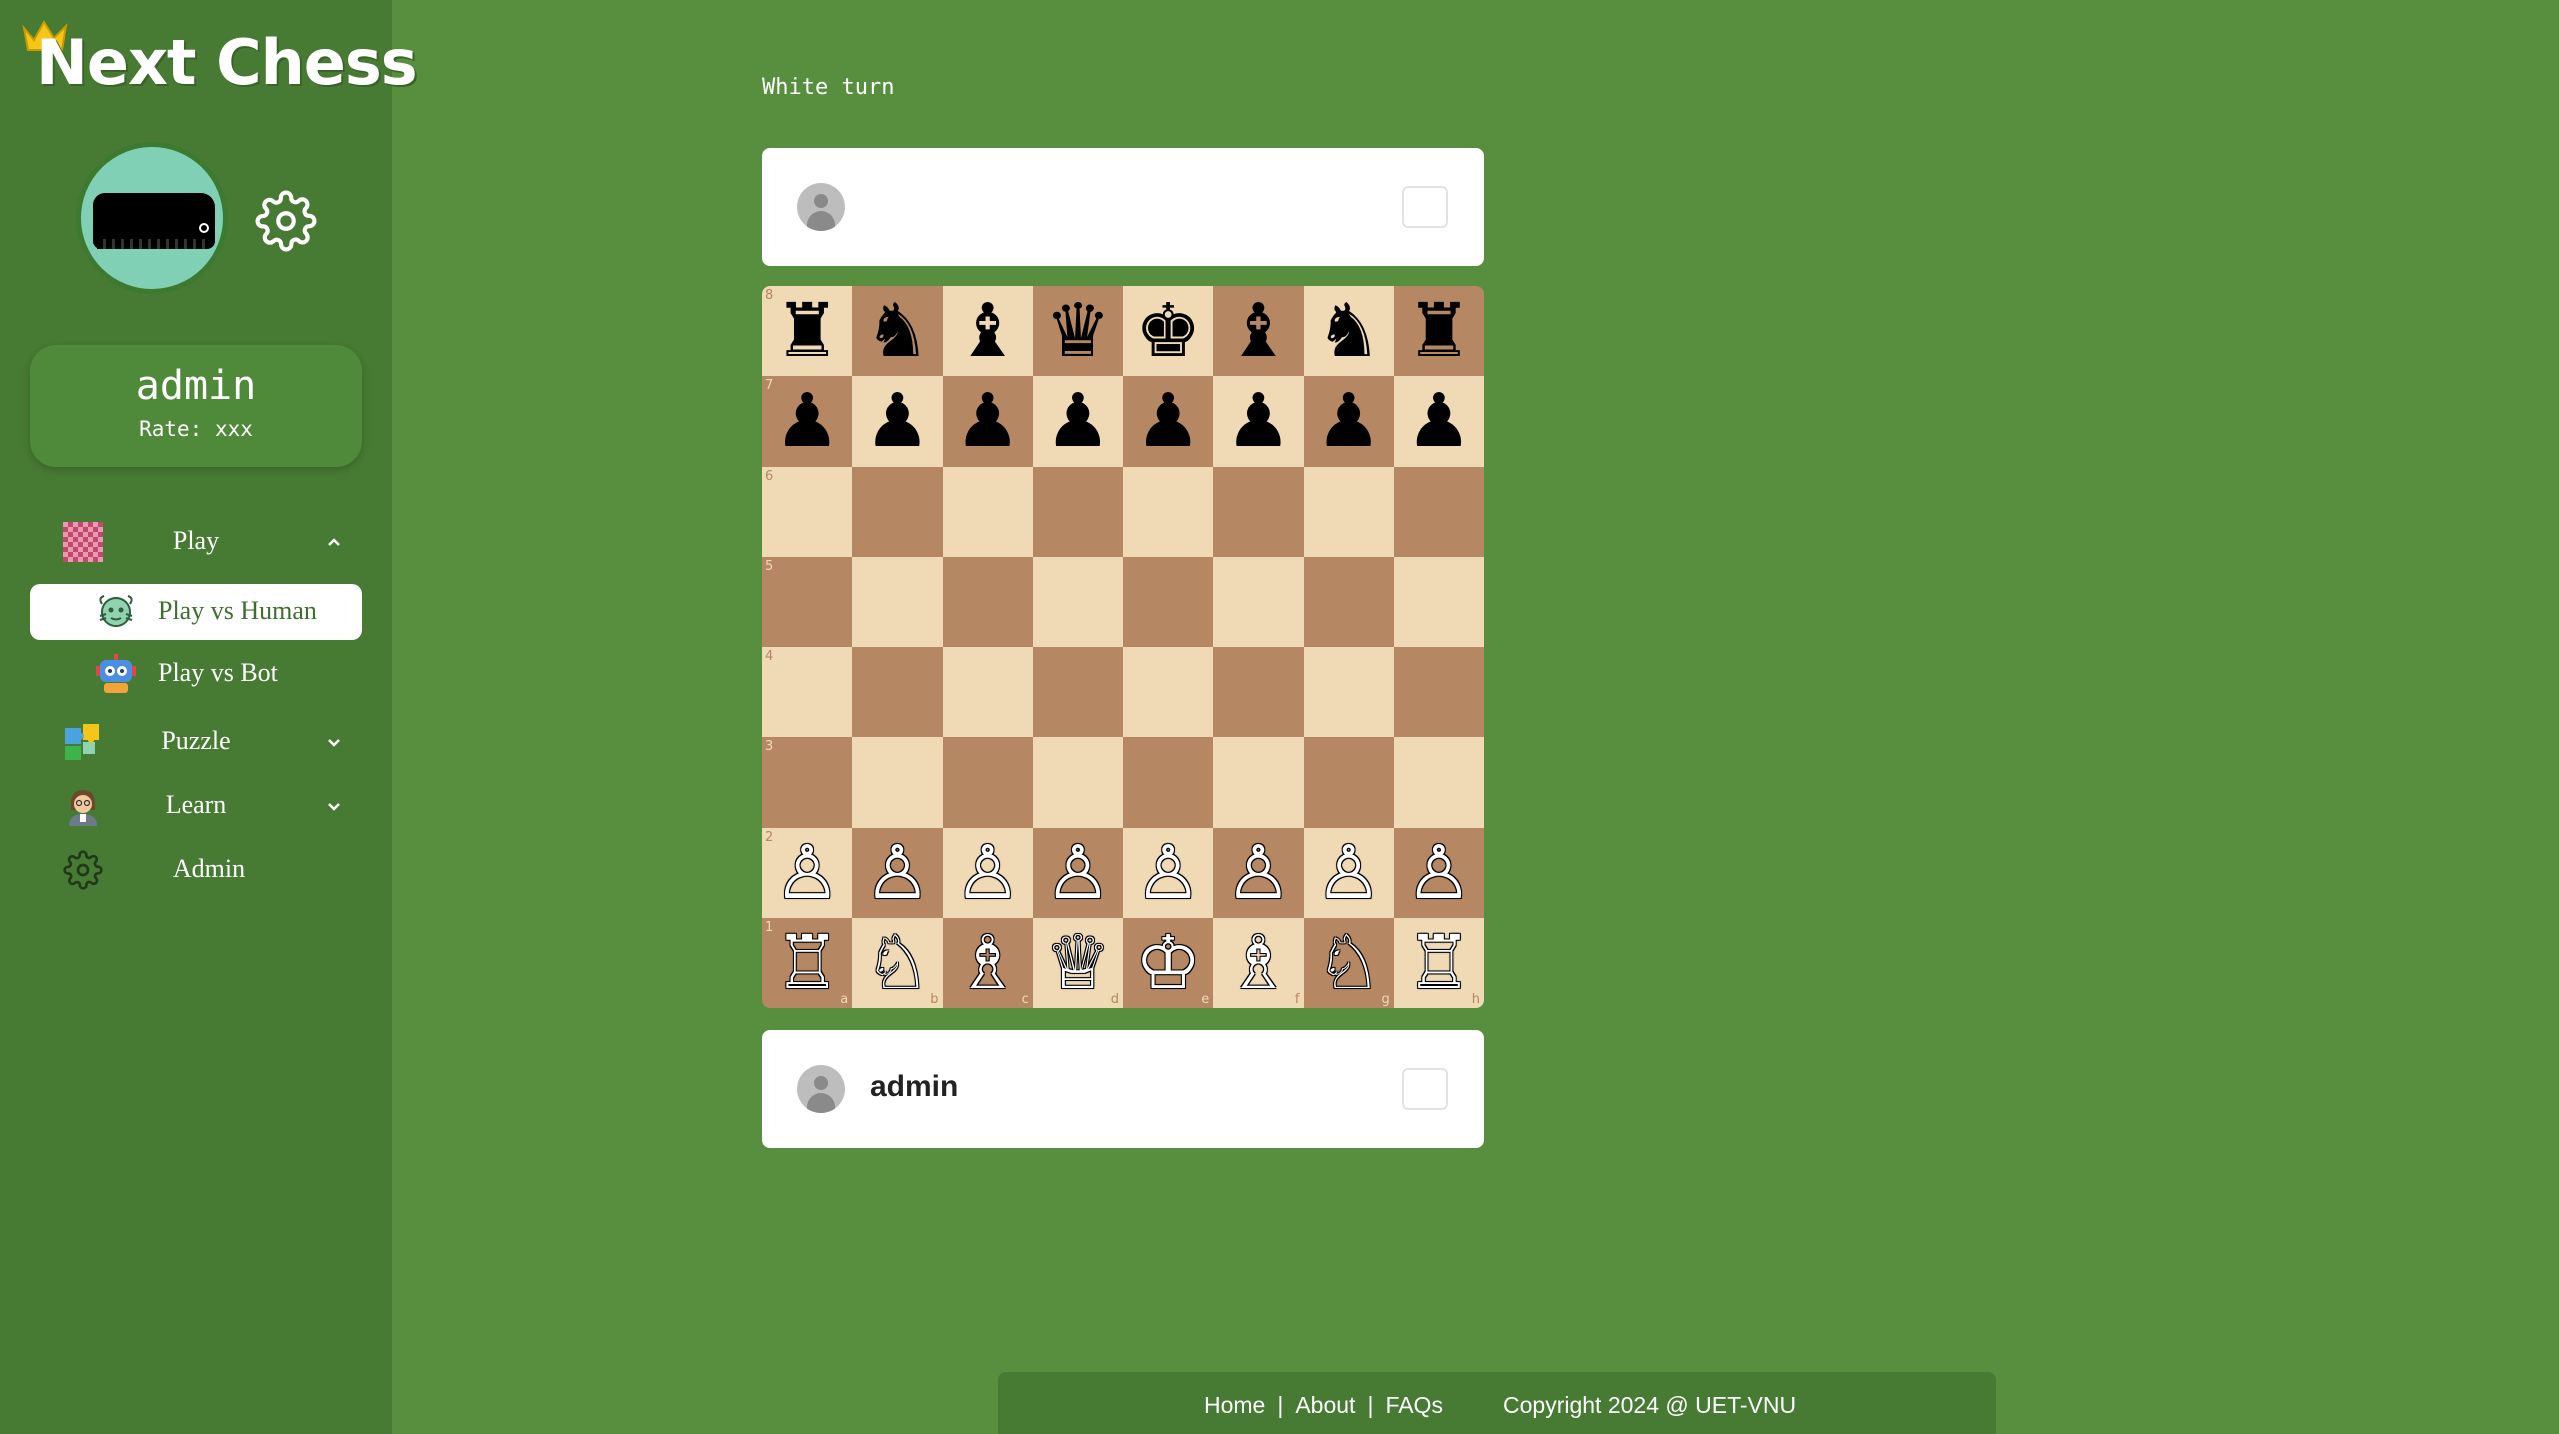 The width and height of the screenshot is (2559, 1434). Describe the element at coordinates (1258, 692) in the screenshot. I see `board-square-f4` at that location.